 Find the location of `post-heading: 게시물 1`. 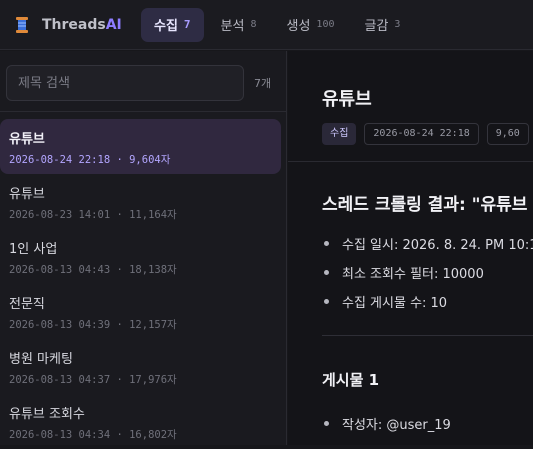

post-heading: 게시물 1 is located at coordinates (351, 380).